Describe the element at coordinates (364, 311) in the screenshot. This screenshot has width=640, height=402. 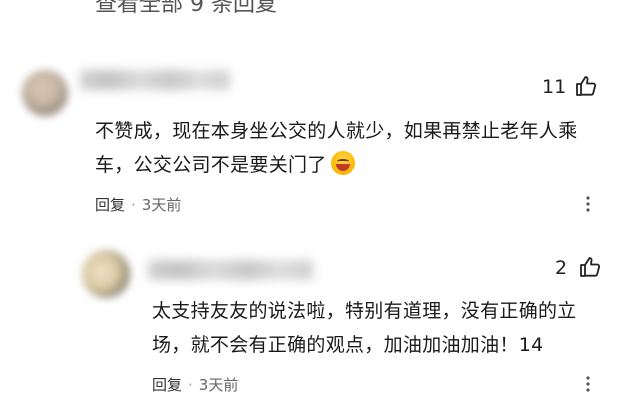
I see `comment-line: 太支持友友的说法啦，特别有道理，没有正确的立` at that location.